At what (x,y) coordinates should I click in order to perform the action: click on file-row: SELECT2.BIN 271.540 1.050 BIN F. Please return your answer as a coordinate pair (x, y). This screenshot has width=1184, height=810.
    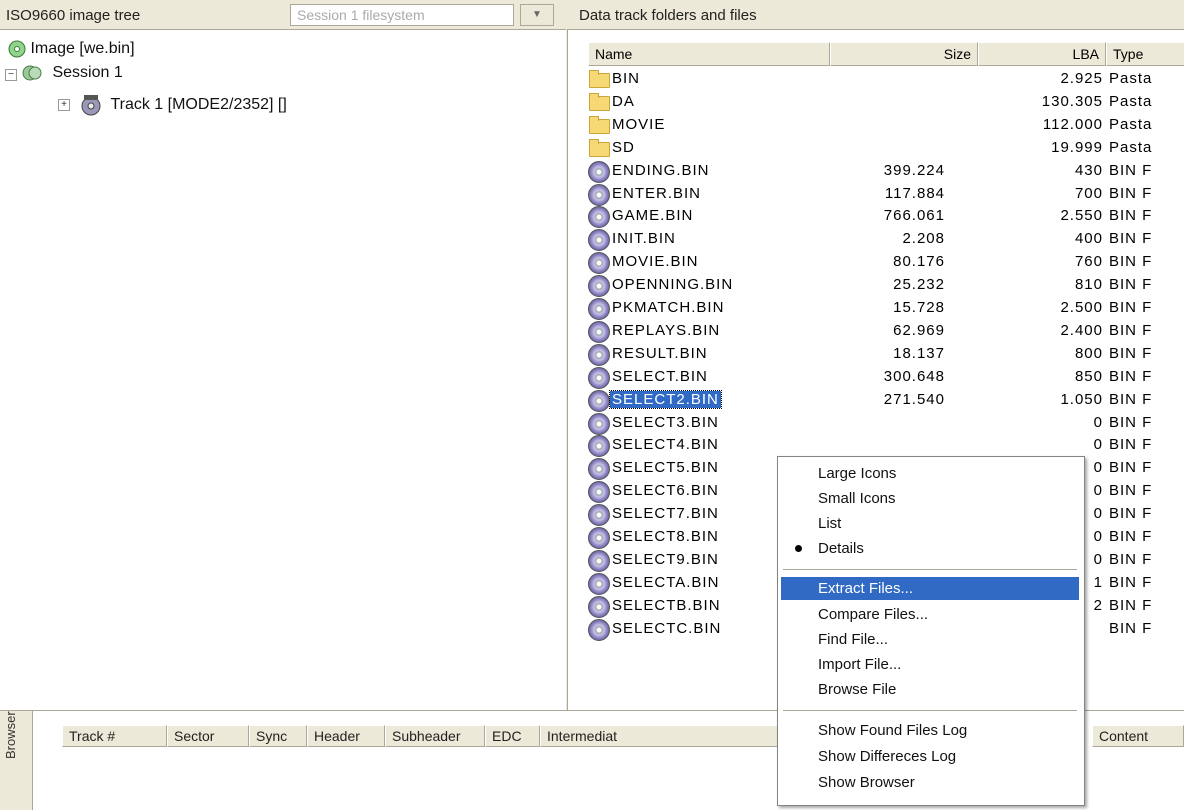
    Looking at the image, I should click on (876, 400).